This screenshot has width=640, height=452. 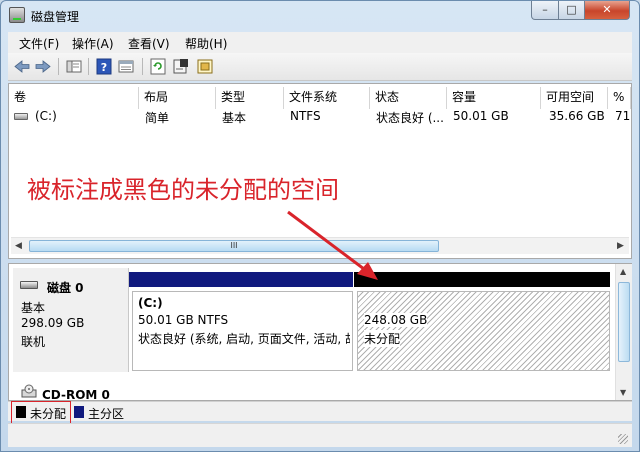 I want to click on back-arrow-icon, so click(x=22, y=66).